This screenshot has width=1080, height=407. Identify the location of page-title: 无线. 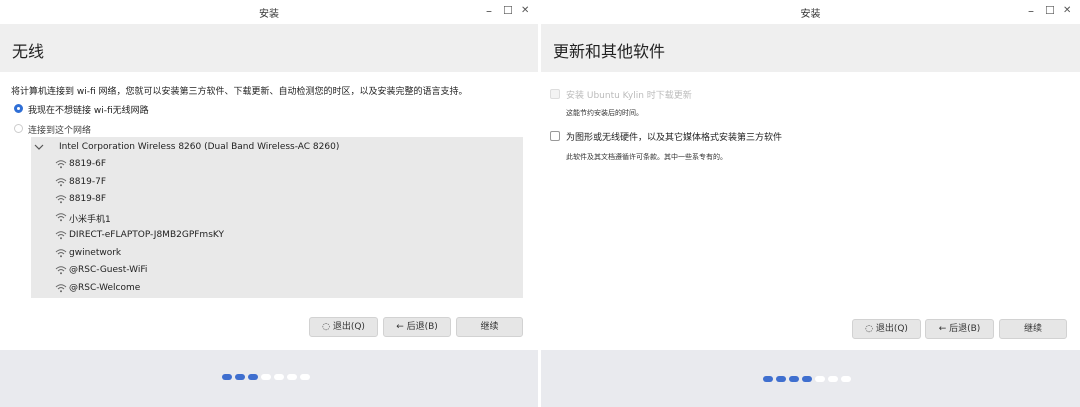
(28, 51).